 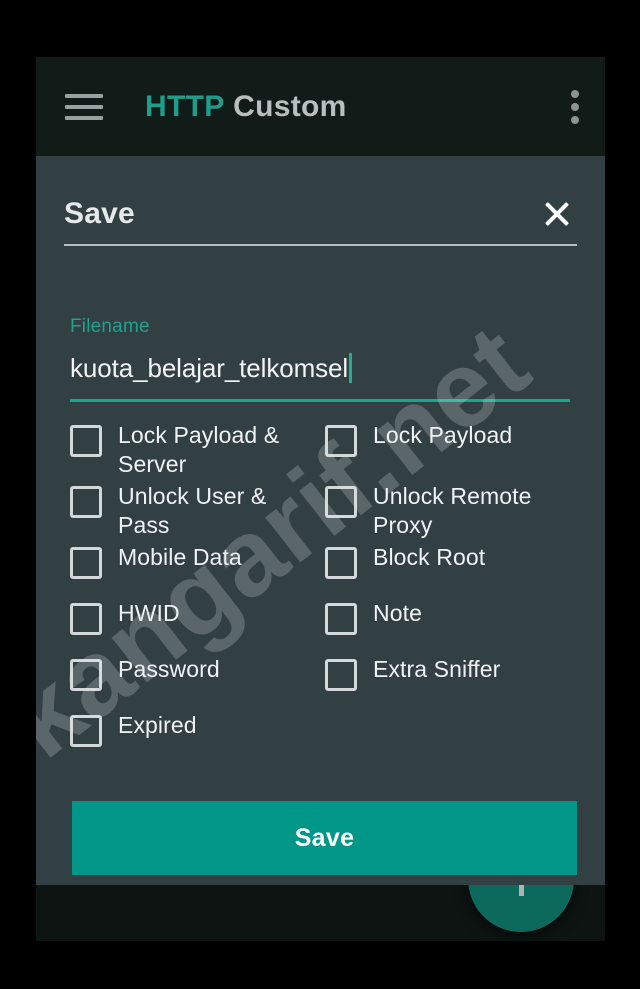 I want to click on save-button-label: Save, so click(x=324, y=837).